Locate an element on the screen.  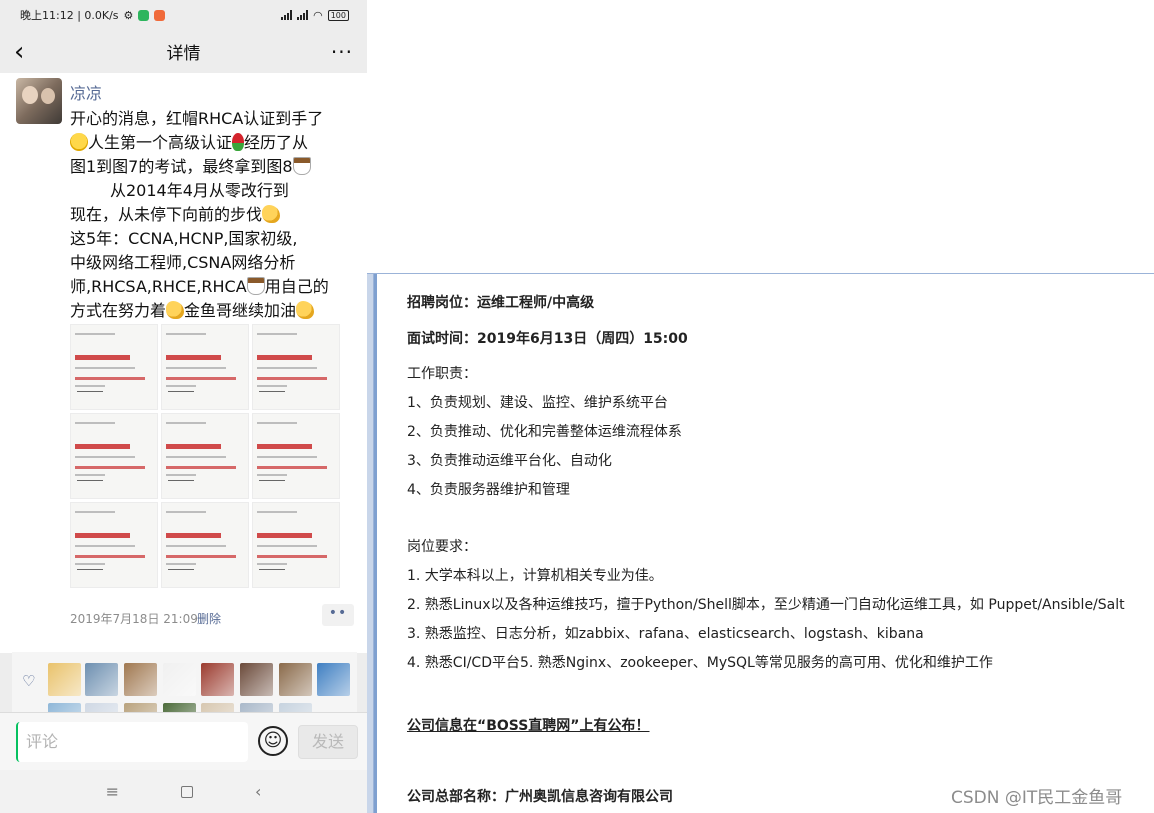
post-line: 现在，从未停下向前的步伐 is located at coordinates (212, 215).